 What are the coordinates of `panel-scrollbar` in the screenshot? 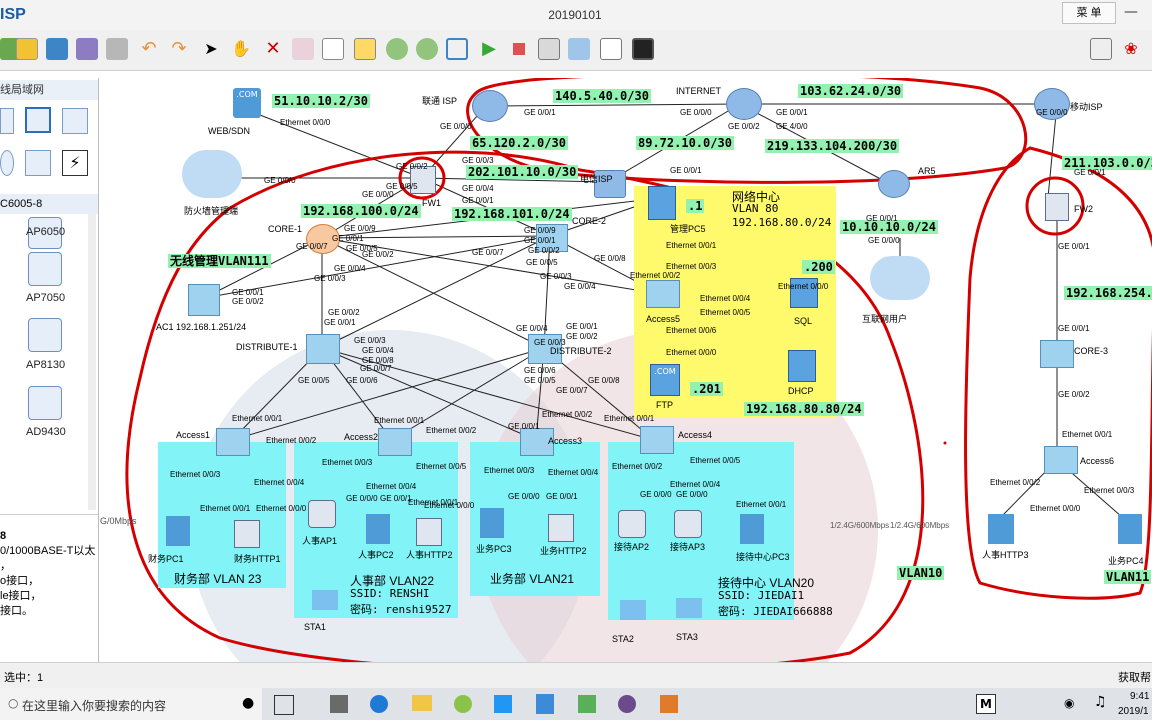 It's located at (92, 362).